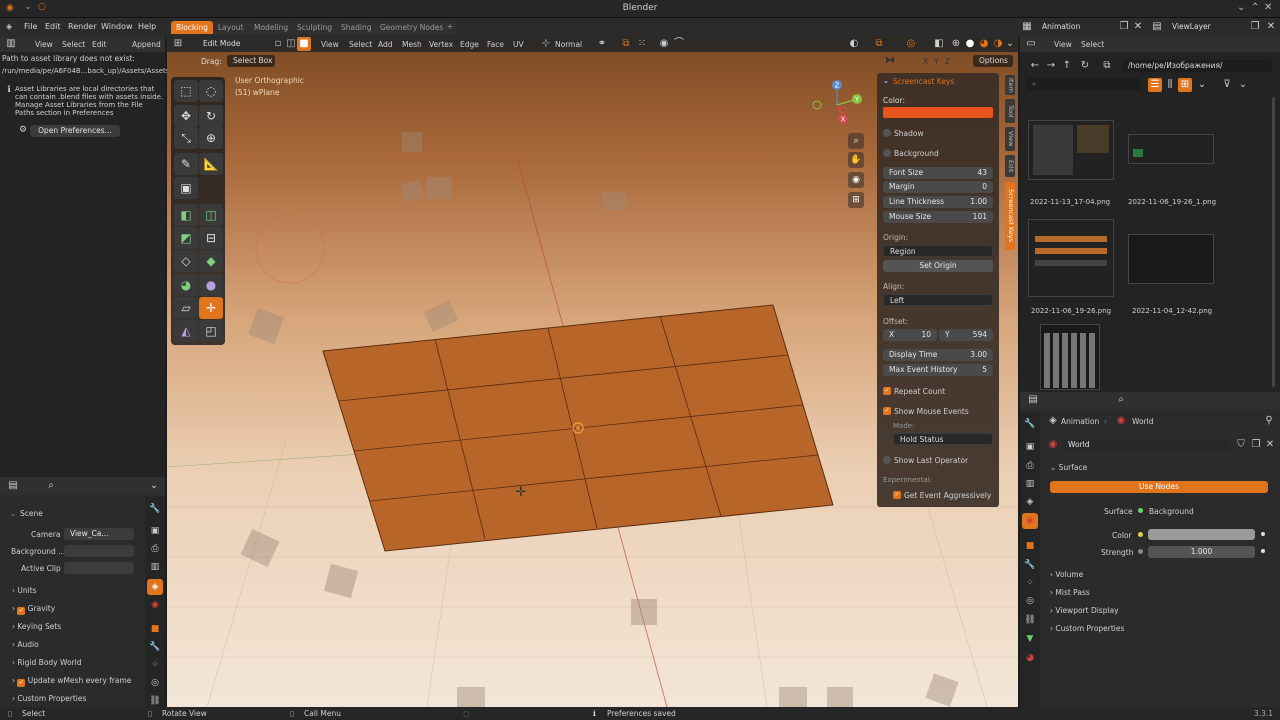 The width and height of the screenshot is (1280, 720). What do you see at coordinates (664, 44) in the screenshot?
I see `proportional-edit-icon: ◉` at bounding box center [664, 44].